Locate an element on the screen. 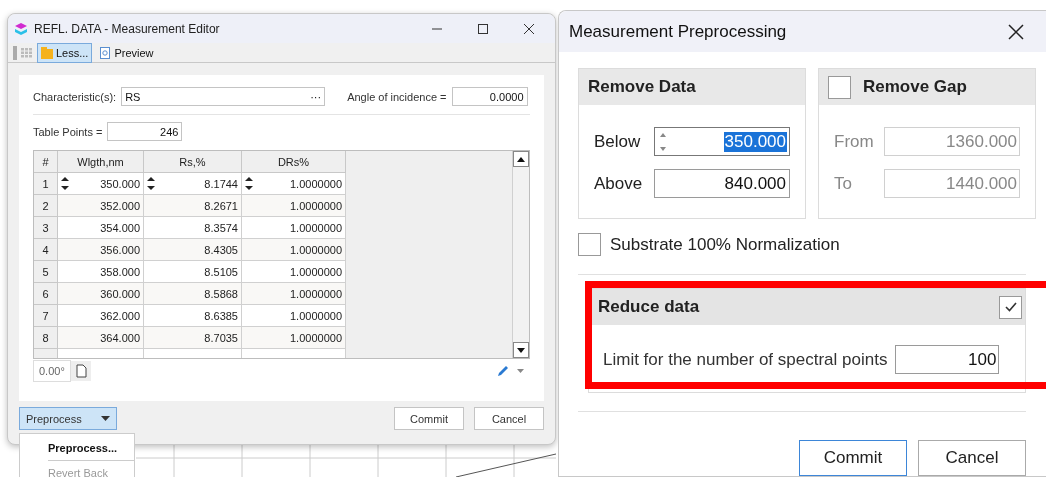  maximize-icon is located at coordinates (483, 28).